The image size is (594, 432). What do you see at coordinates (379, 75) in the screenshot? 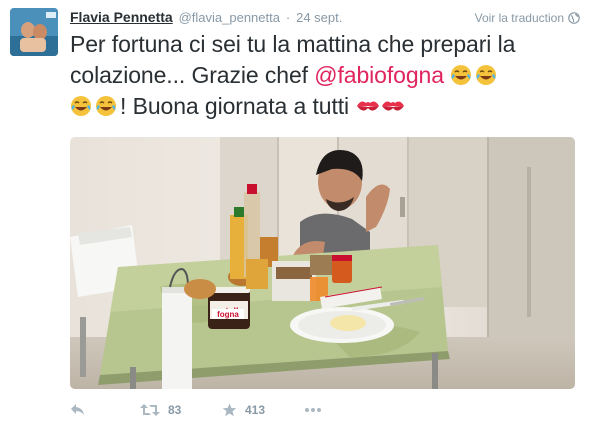
I see `mention-link: @fabiofogna` at bounding box center [379, 75].